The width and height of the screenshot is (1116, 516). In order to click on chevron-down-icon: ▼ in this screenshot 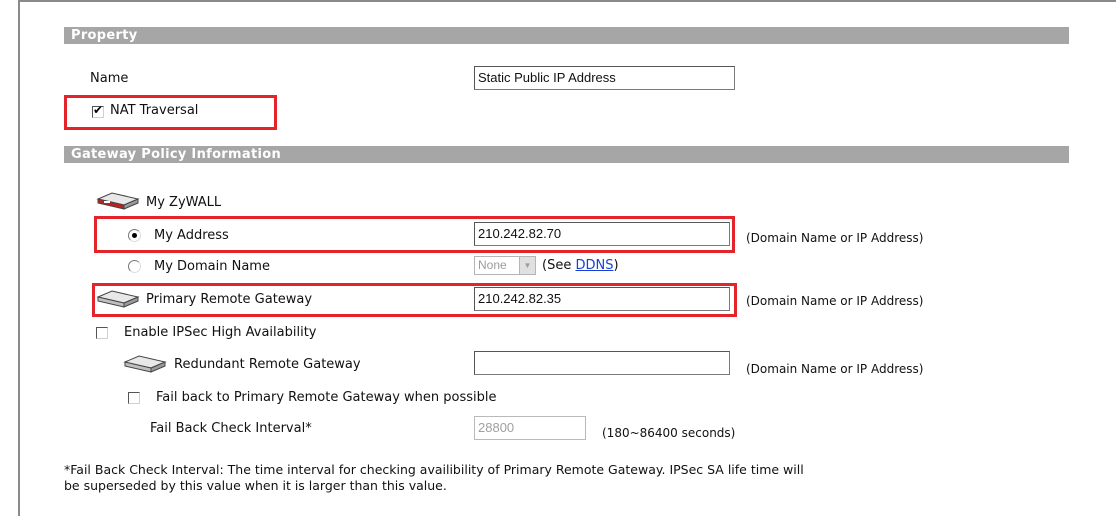, I will do `click(527, 265)`.